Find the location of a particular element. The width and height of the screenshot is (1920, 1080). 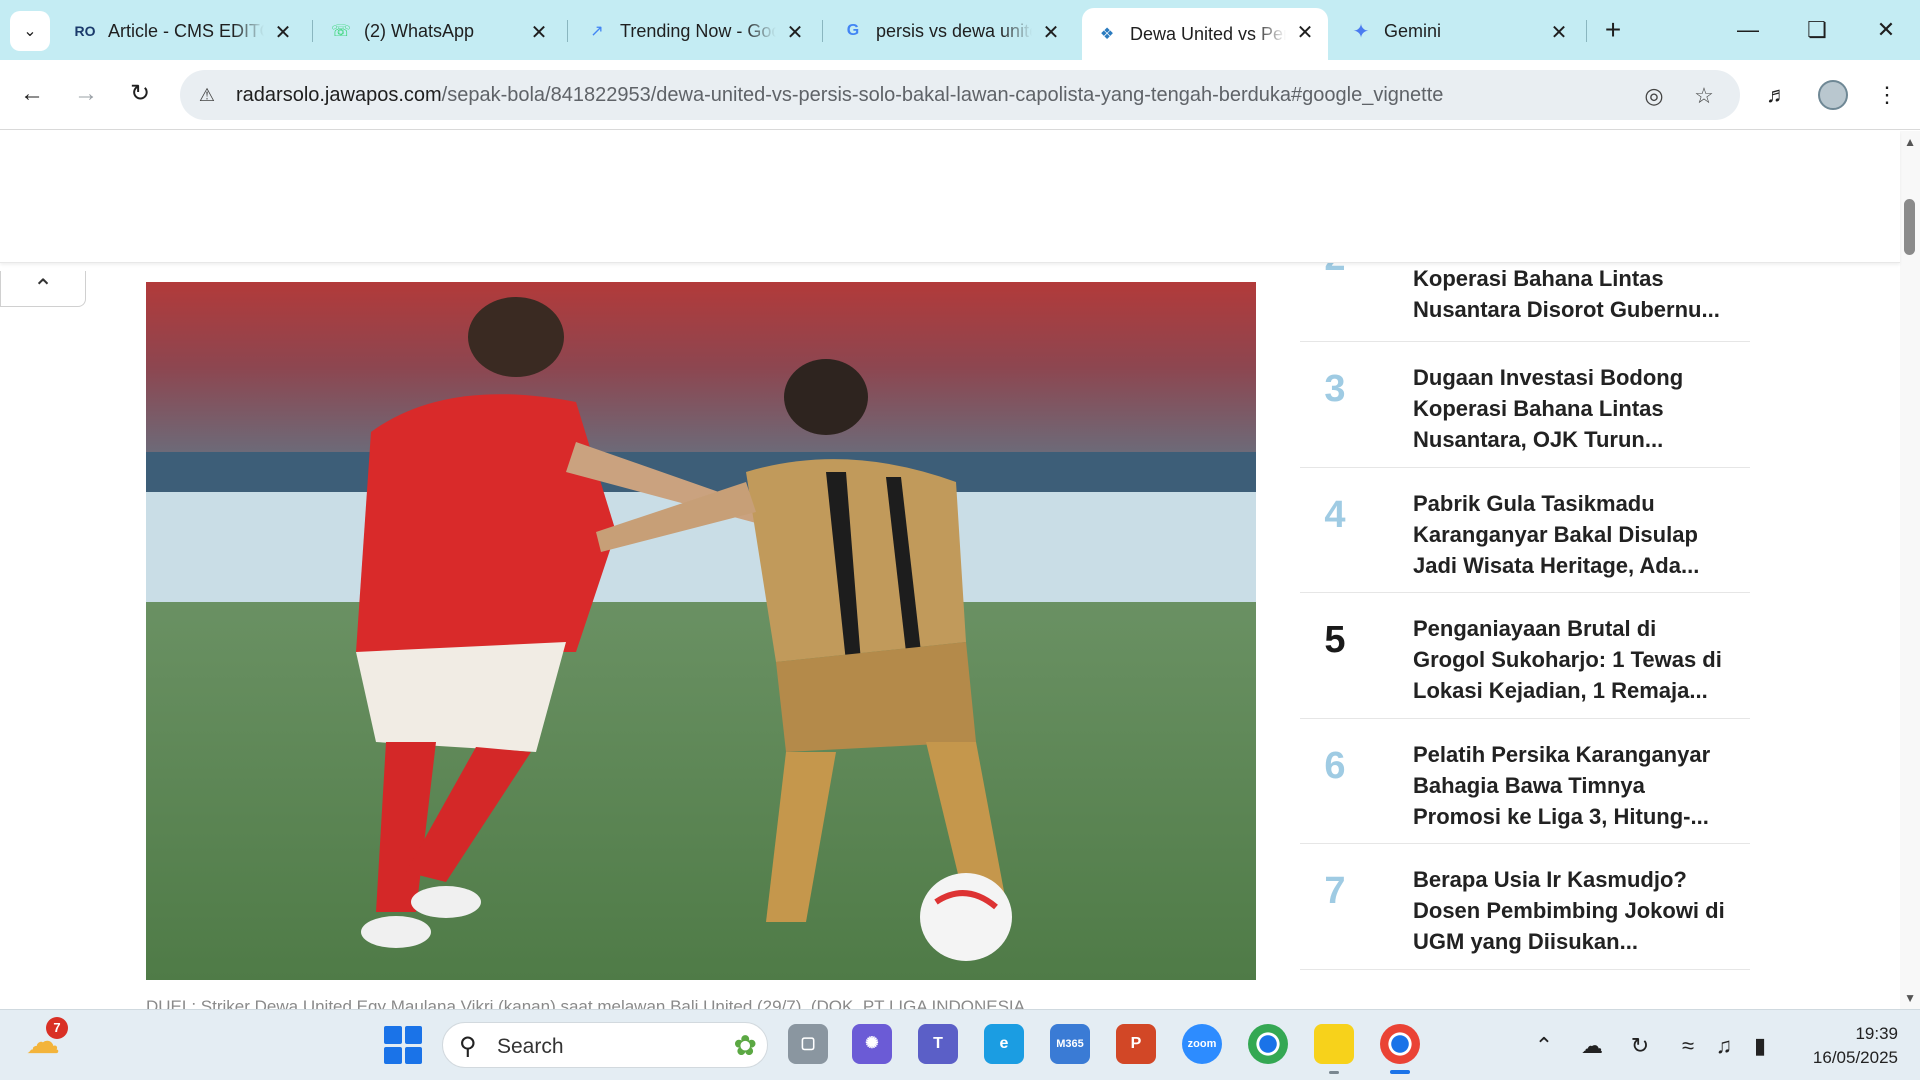

tab-google-search: G persis vs dewa united ✕ is located at coordinates (951, 31).